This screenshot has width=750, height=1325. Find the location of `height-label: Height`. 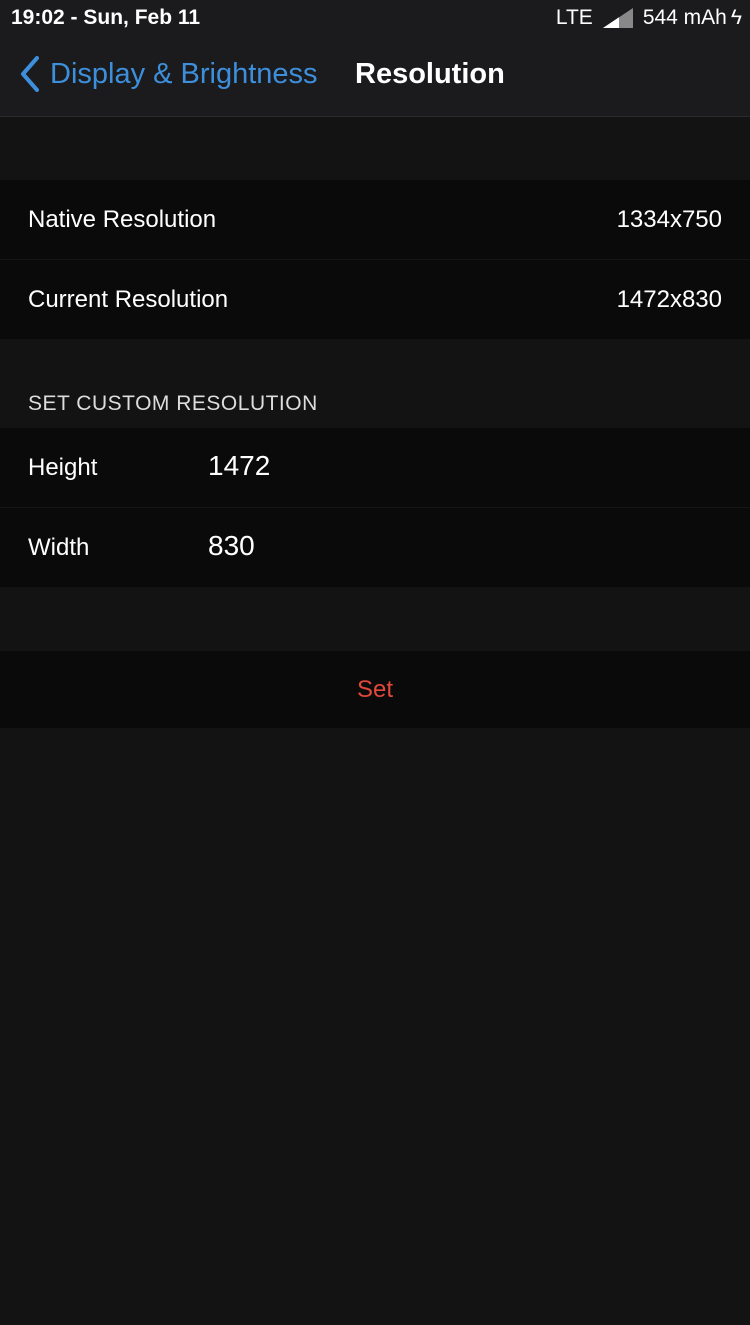

height-label: Height is located at coordinates (63, 467).